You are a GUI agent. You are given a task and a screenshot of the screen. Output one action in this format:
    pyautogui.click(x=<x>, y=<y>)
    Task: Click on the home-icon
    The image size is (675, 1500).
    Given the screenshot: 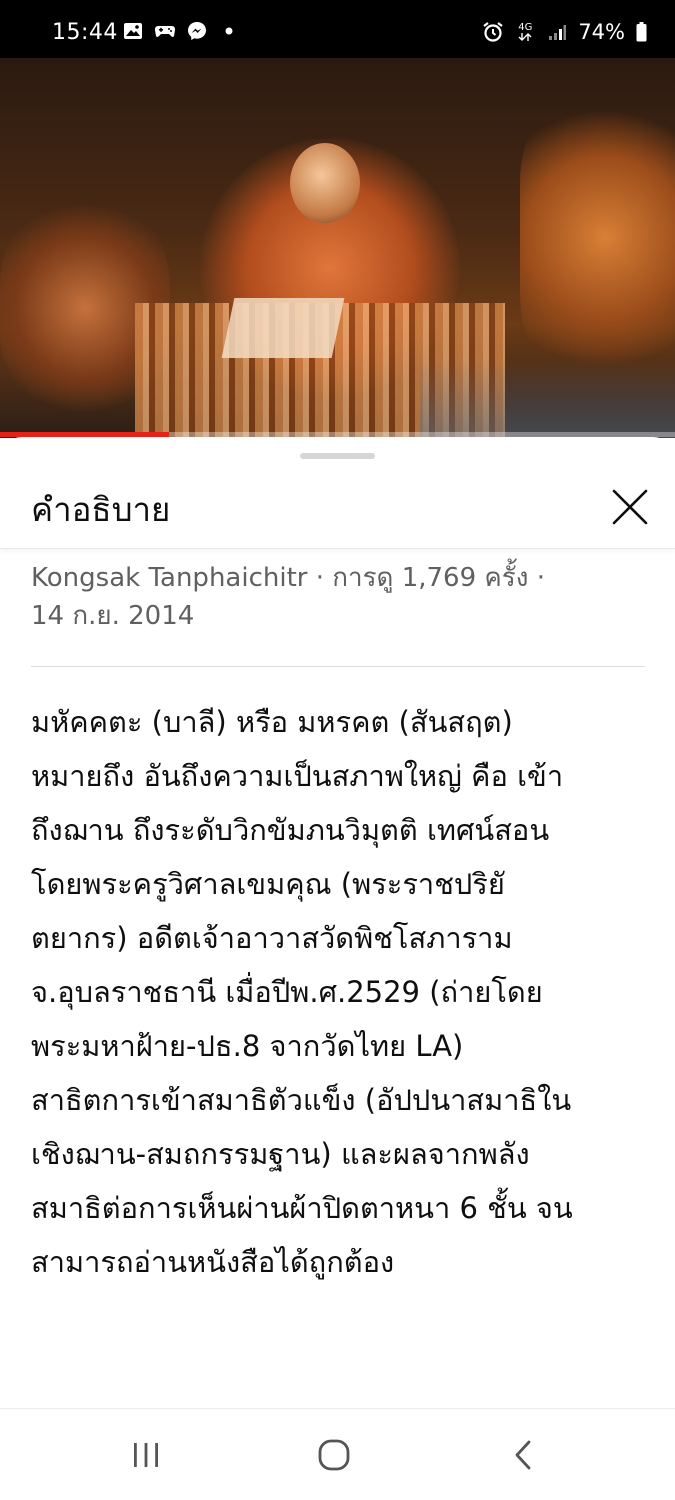 What is the action you would take?
    pyautogui.click(x=334, y=1455)
    